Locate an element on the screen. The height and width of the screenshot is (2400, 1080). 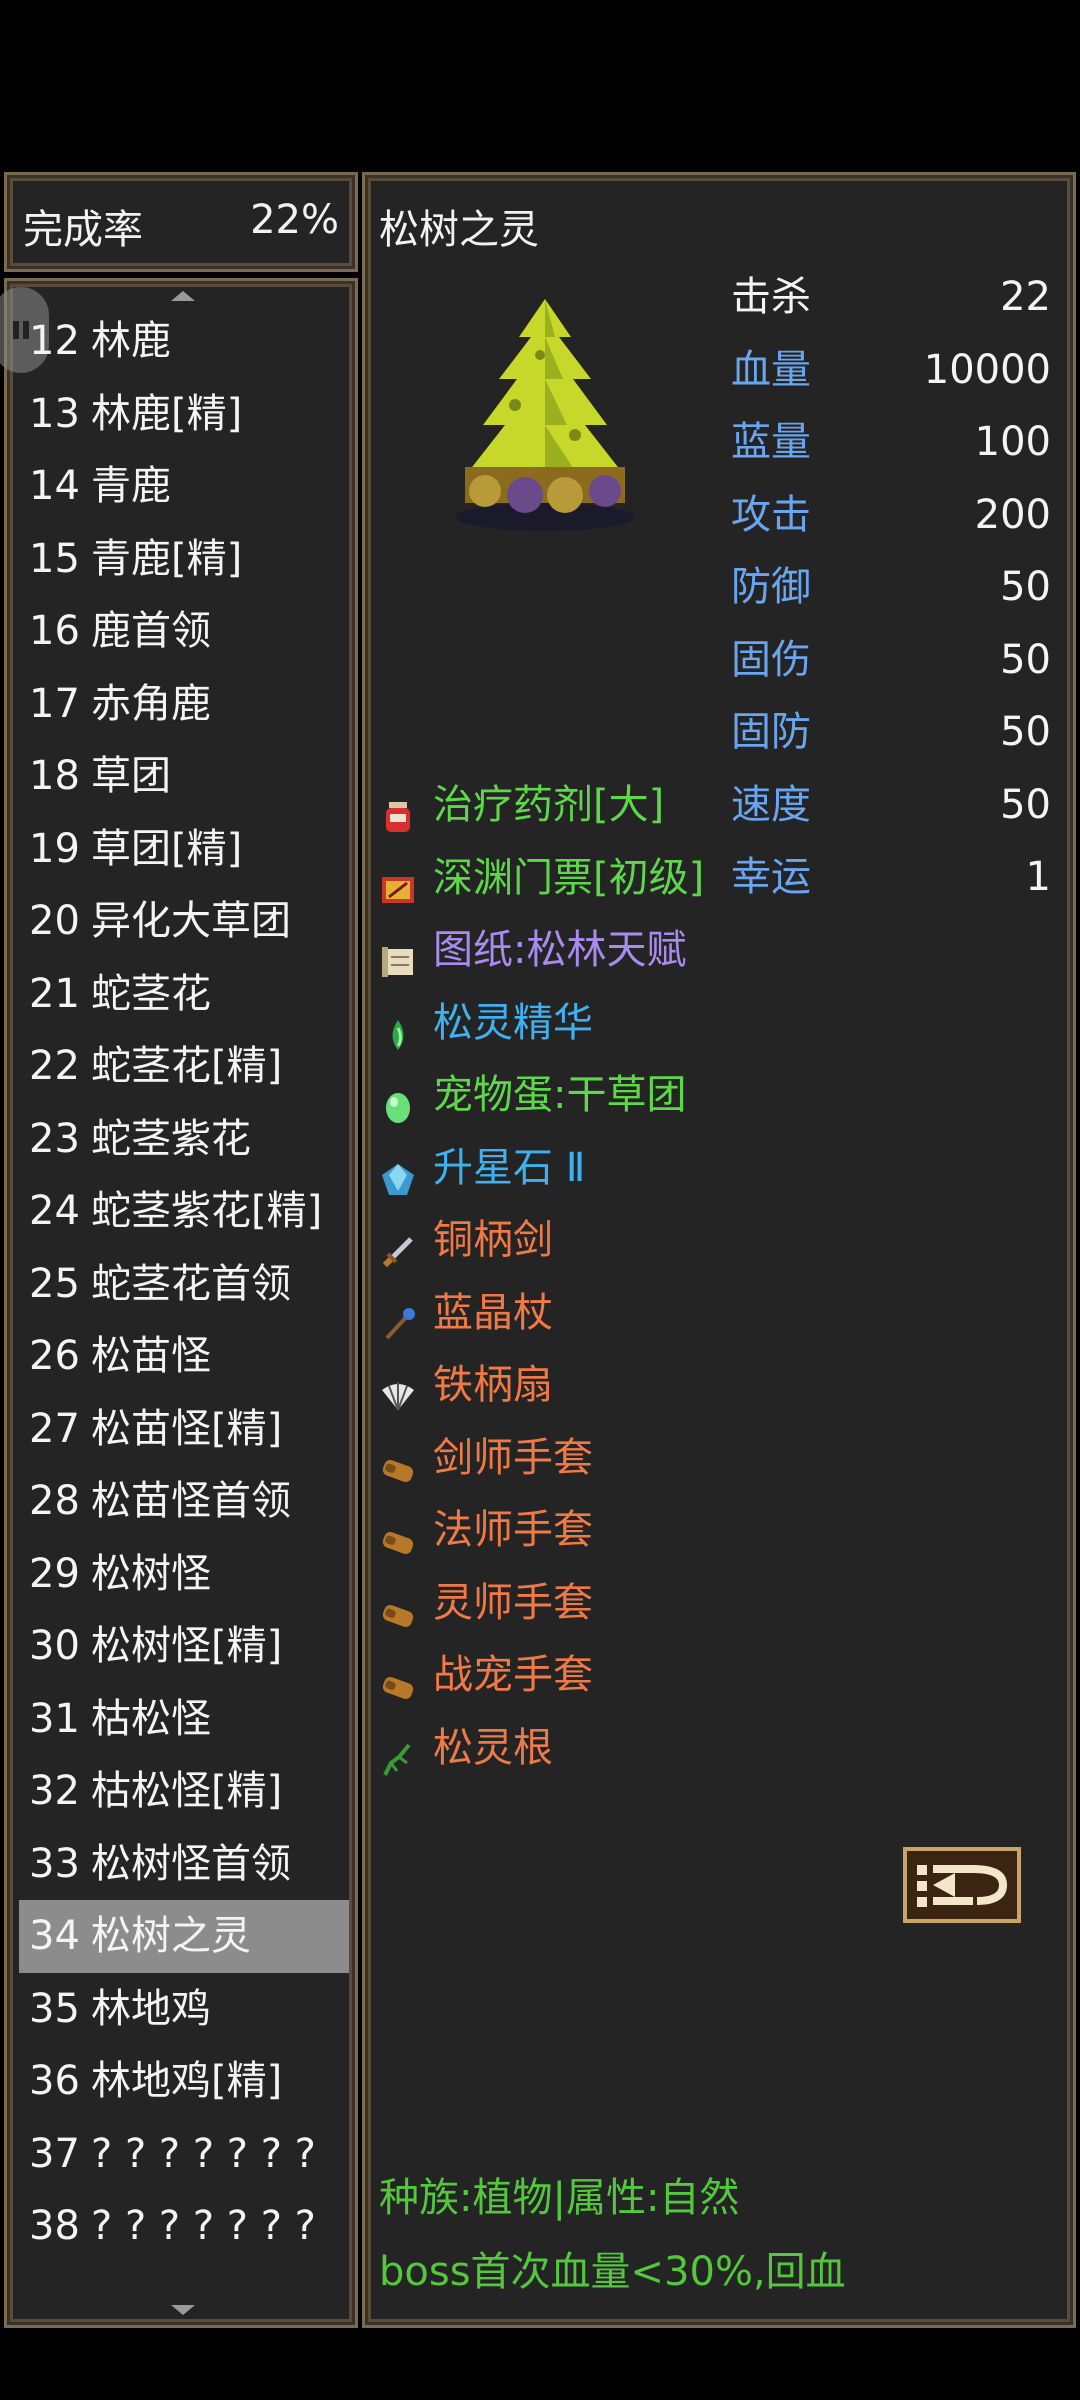
list-item: 19 草团[精] is located at coordinates (184, 849).